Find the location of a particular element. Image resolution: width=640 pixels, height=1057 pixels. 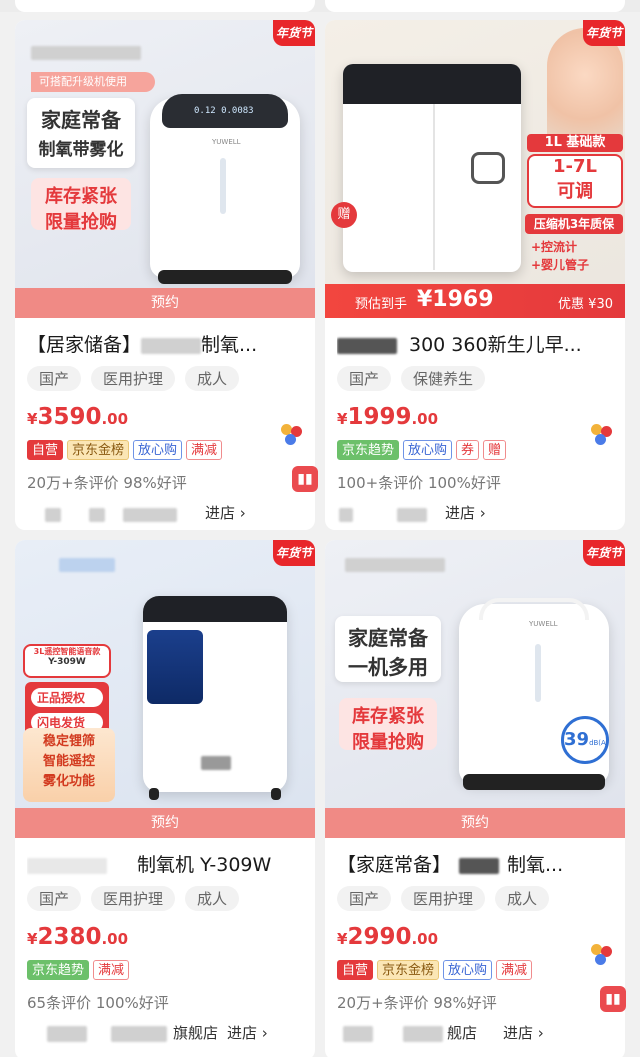

store-link: 舰店 进店 › is located at coordinates (477, 1033).